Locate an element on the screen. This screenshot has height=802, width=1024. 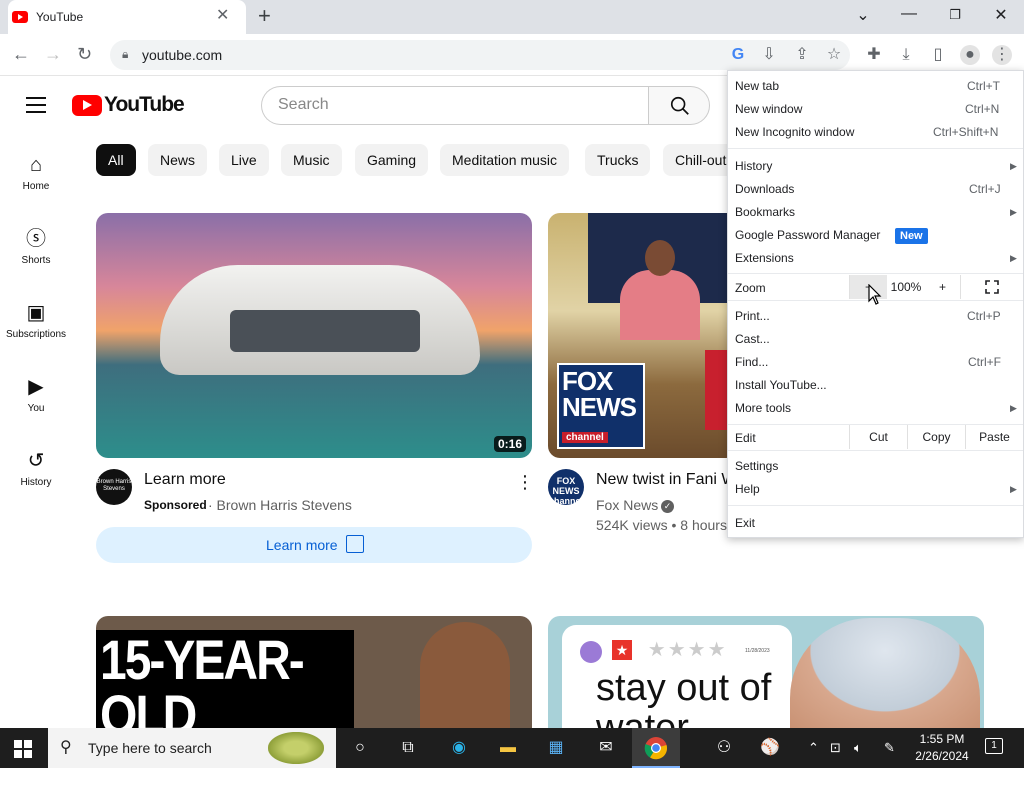
channel-name: Fox News is located at coordinates (627, 505).